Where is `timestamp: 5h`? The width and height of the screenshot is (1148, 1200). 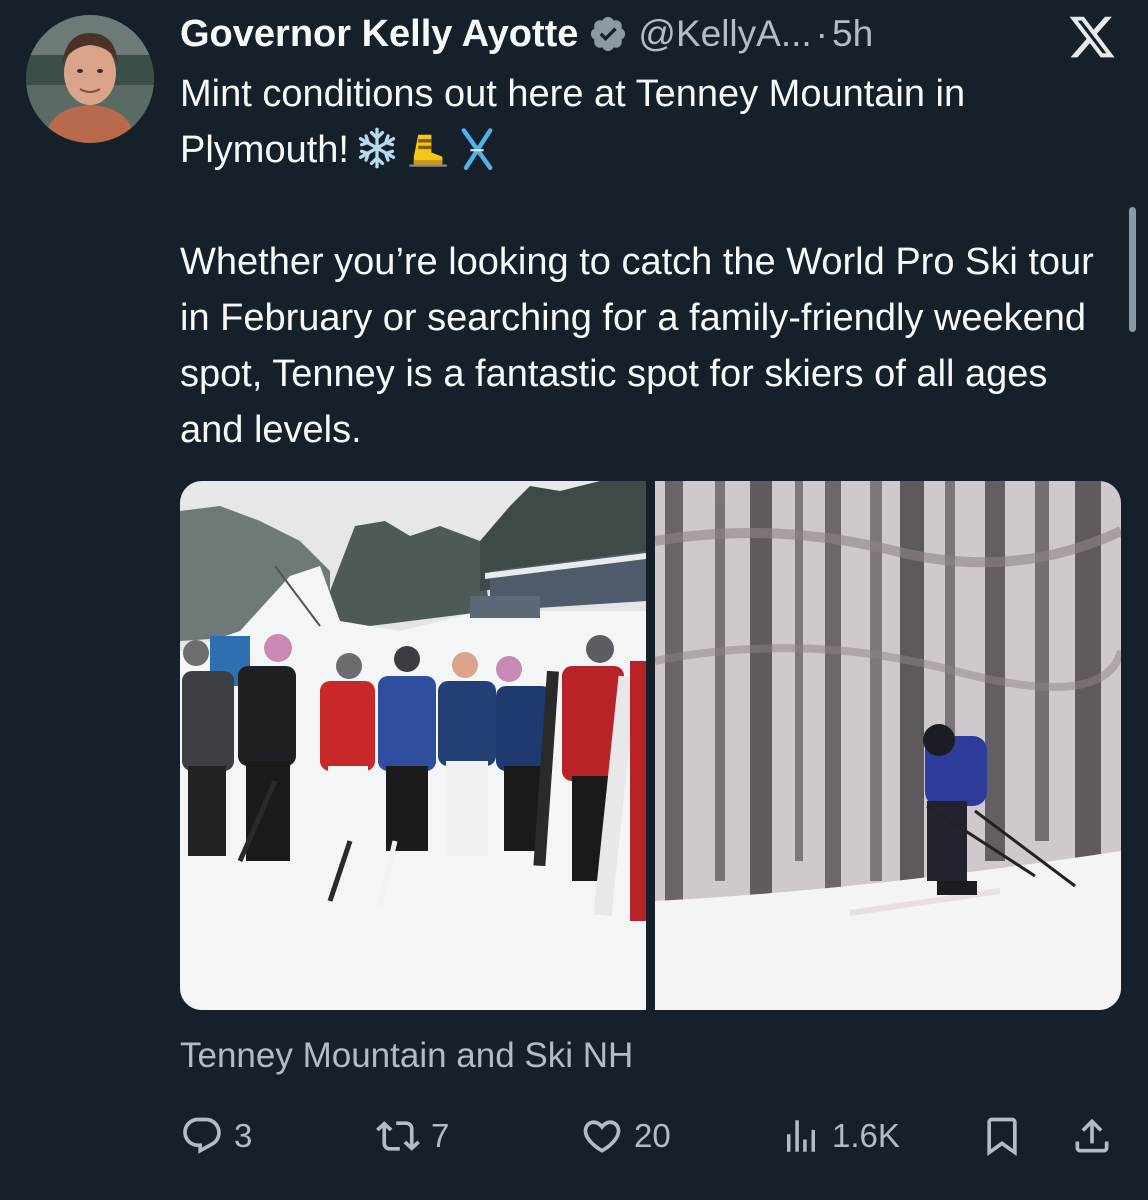 timestamp: 5h is located at coordinates (852, 34).